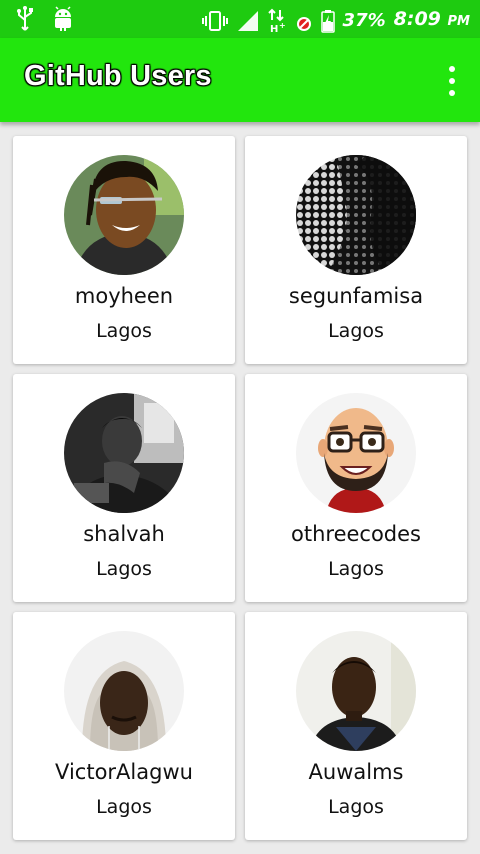 This screenshot has height=854, width=480. I want to click on username: VictorAlagwu, so click(124, 772).